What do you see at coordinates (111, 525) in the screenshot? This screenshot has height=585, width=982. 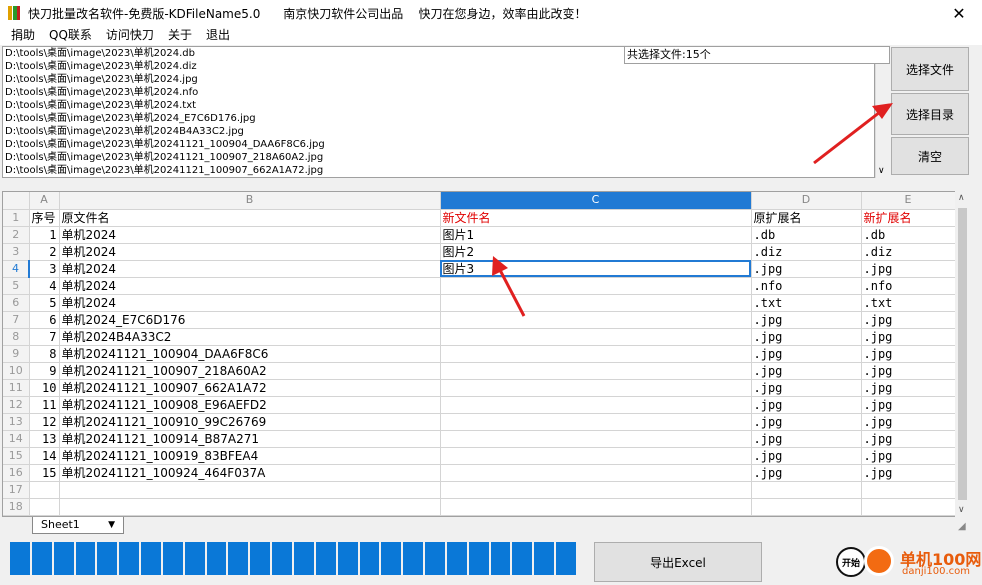 I see `chevron-down-icon: ▼` at bounding box center [111, 525].